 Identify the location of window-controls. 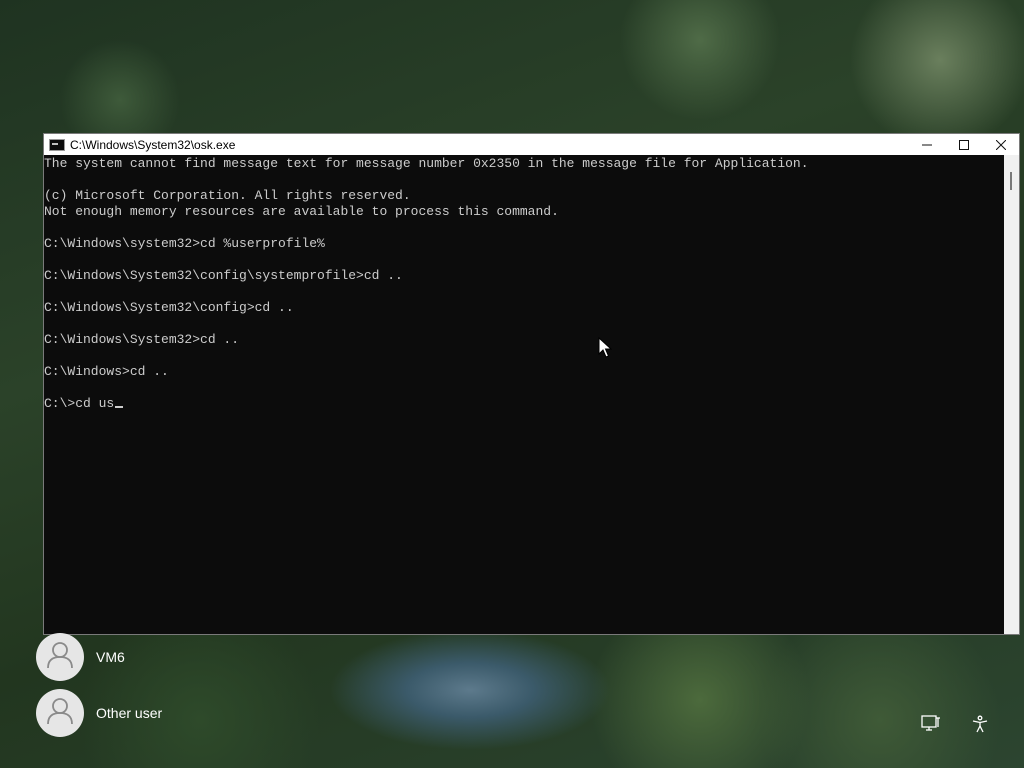
(963, 144).